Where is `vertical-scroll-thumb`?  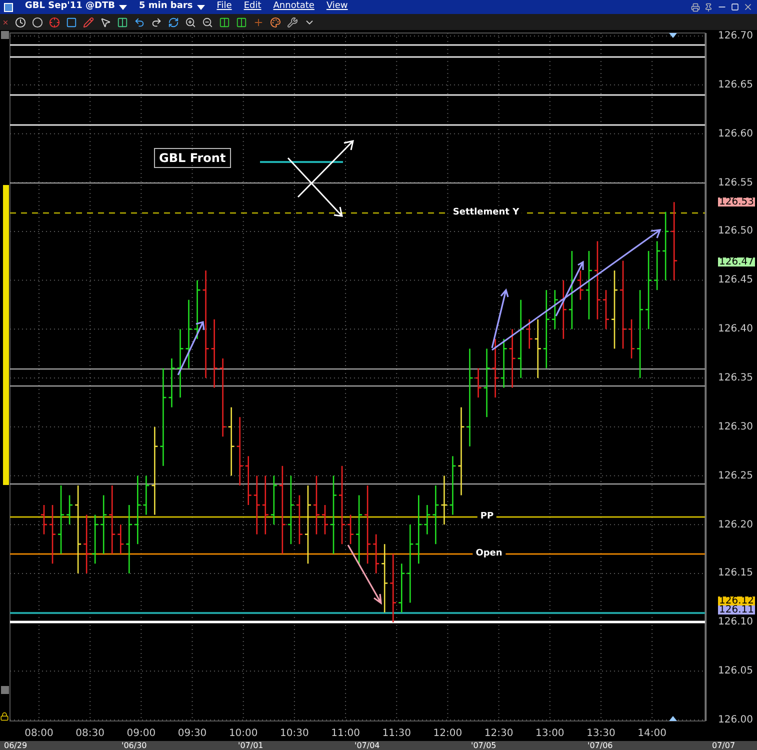
vertical-scroll-thumb is located at coordinates (6, 335).